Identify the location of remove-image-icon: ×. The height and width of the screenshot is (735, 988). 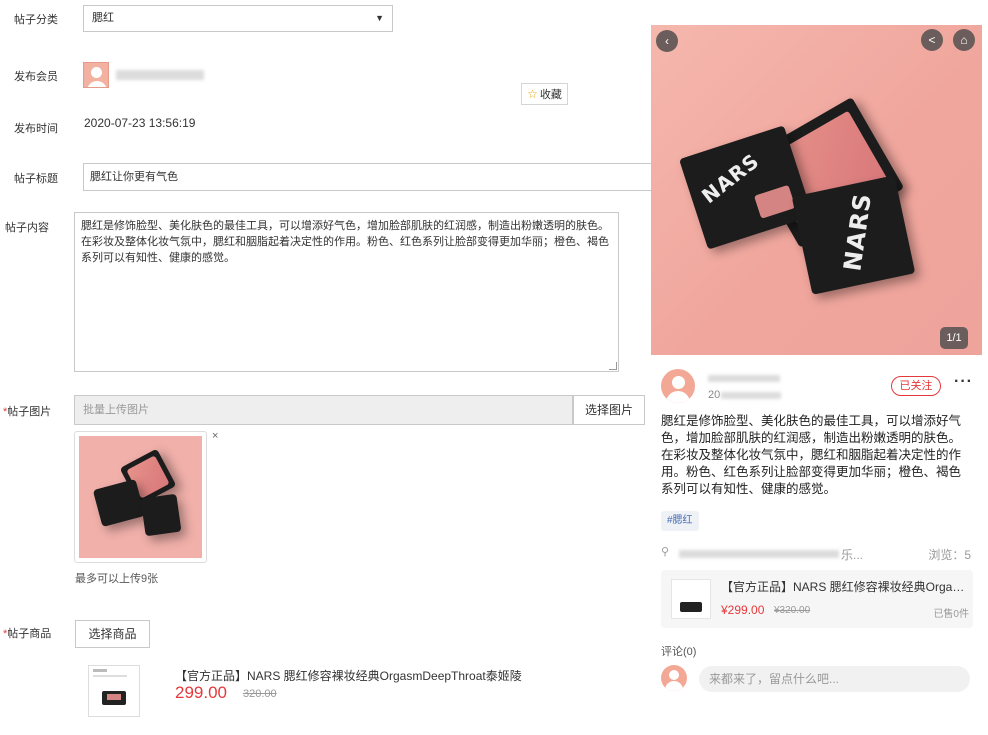
(215, 436).